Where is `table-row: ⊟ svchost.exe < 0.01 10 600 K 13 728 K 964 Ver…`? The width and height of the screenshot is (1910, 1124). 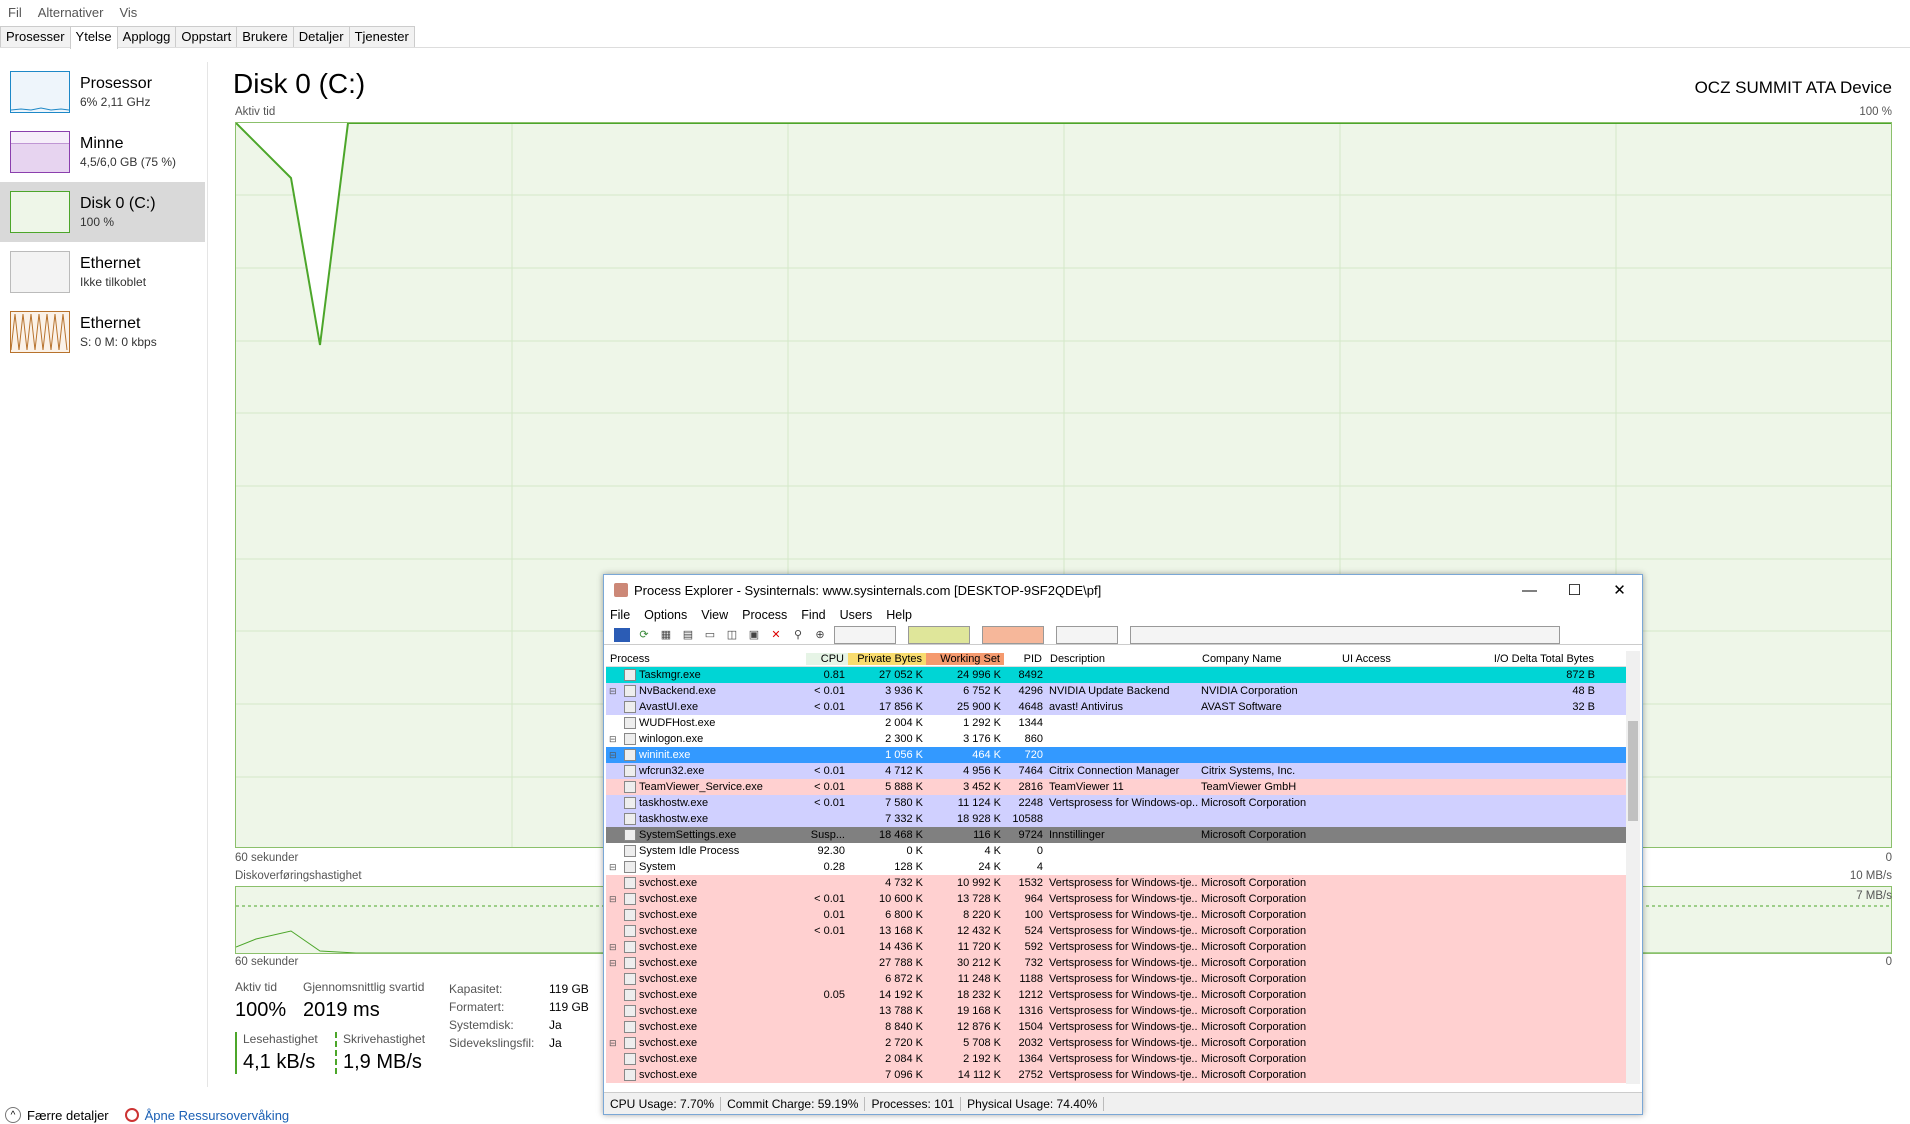 table-row: ⊟ svchost.exe < 0.01 10 600 K 13 728 K 964 Ver… is located at coordinates (1116, 899).